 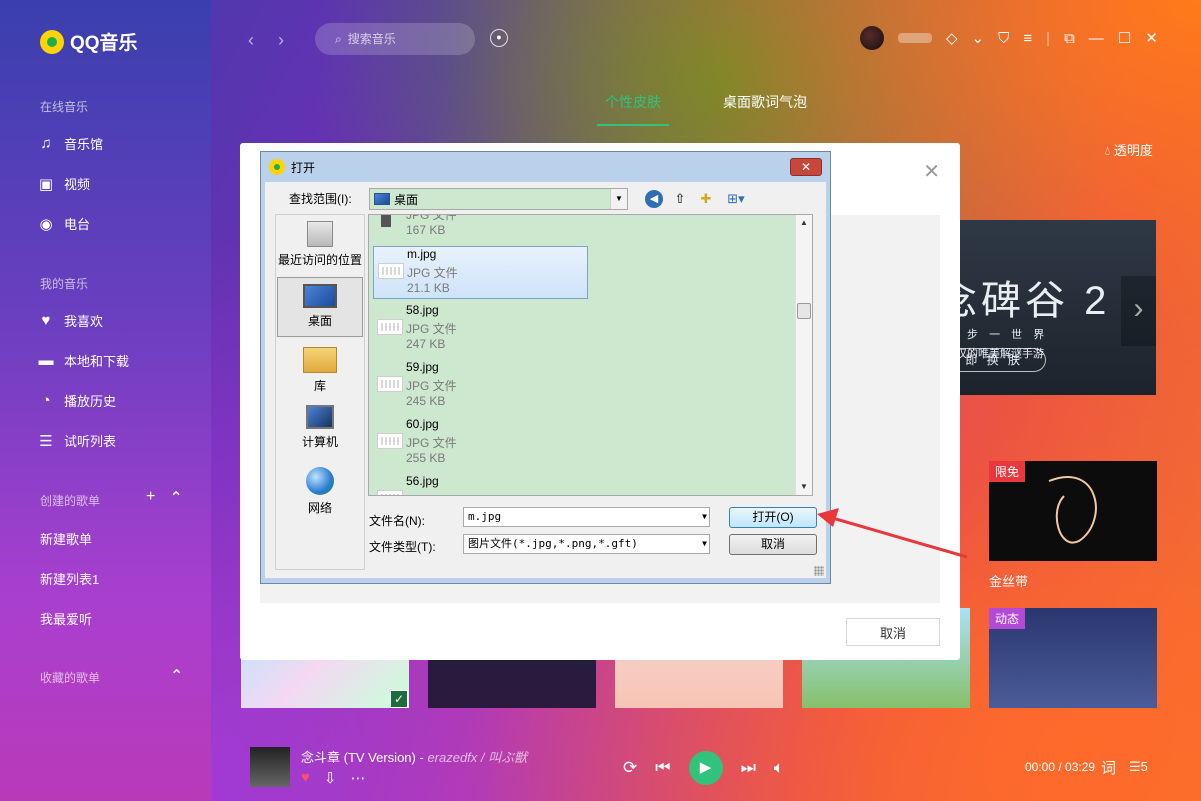 I want to click on selected-check-icon: ✓, so click(x=399, y=699).